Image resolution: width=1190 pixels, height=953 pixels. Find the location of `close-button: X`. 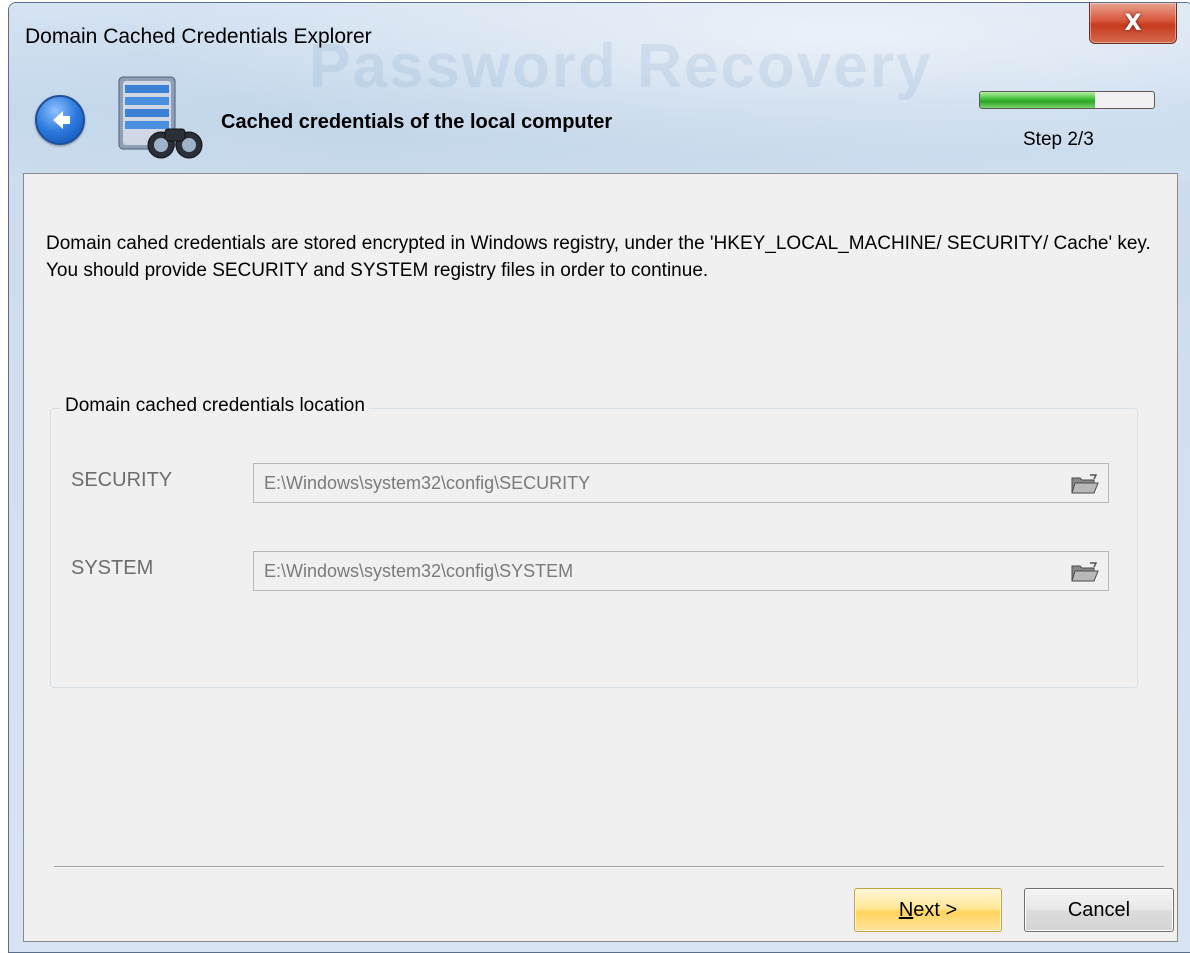

close-button: X is located at coordinates (1133, 23).